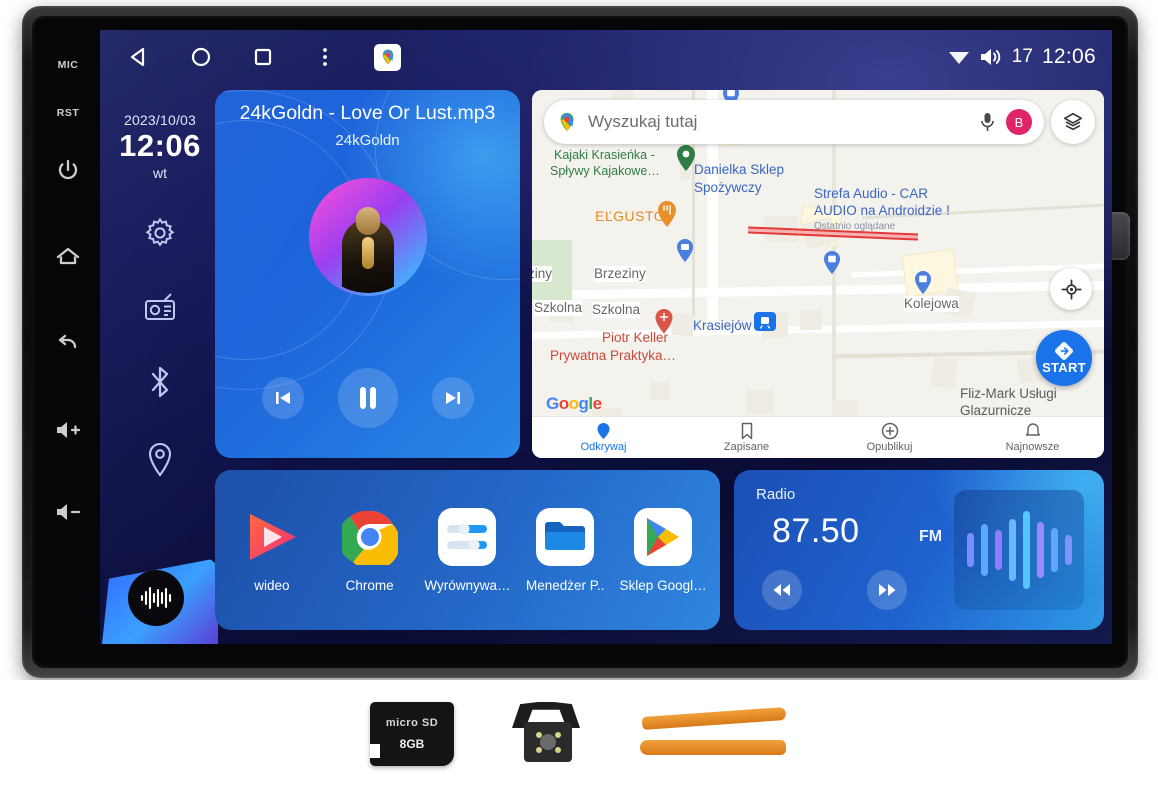 The height and width of the screenshot is (788, 1158). I want to click on train-station-marker, so click(765, 321).